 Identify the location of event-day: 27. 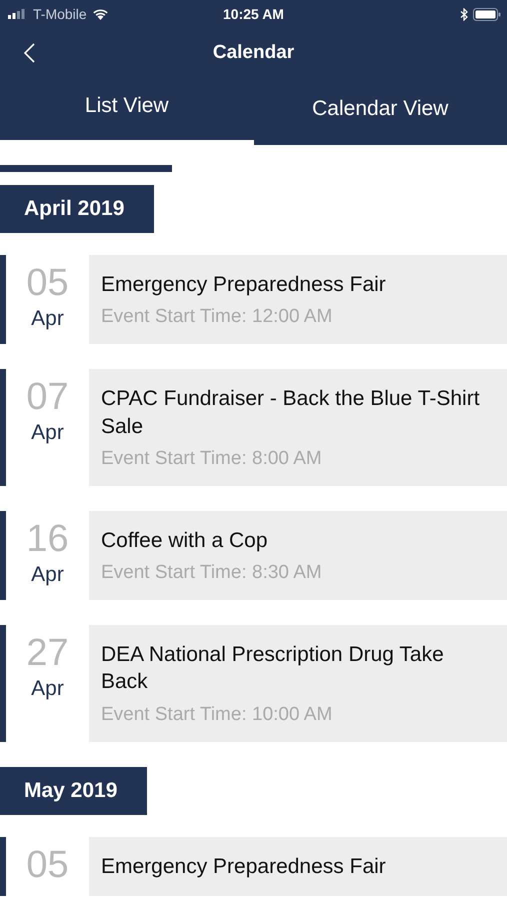
(47, 654).